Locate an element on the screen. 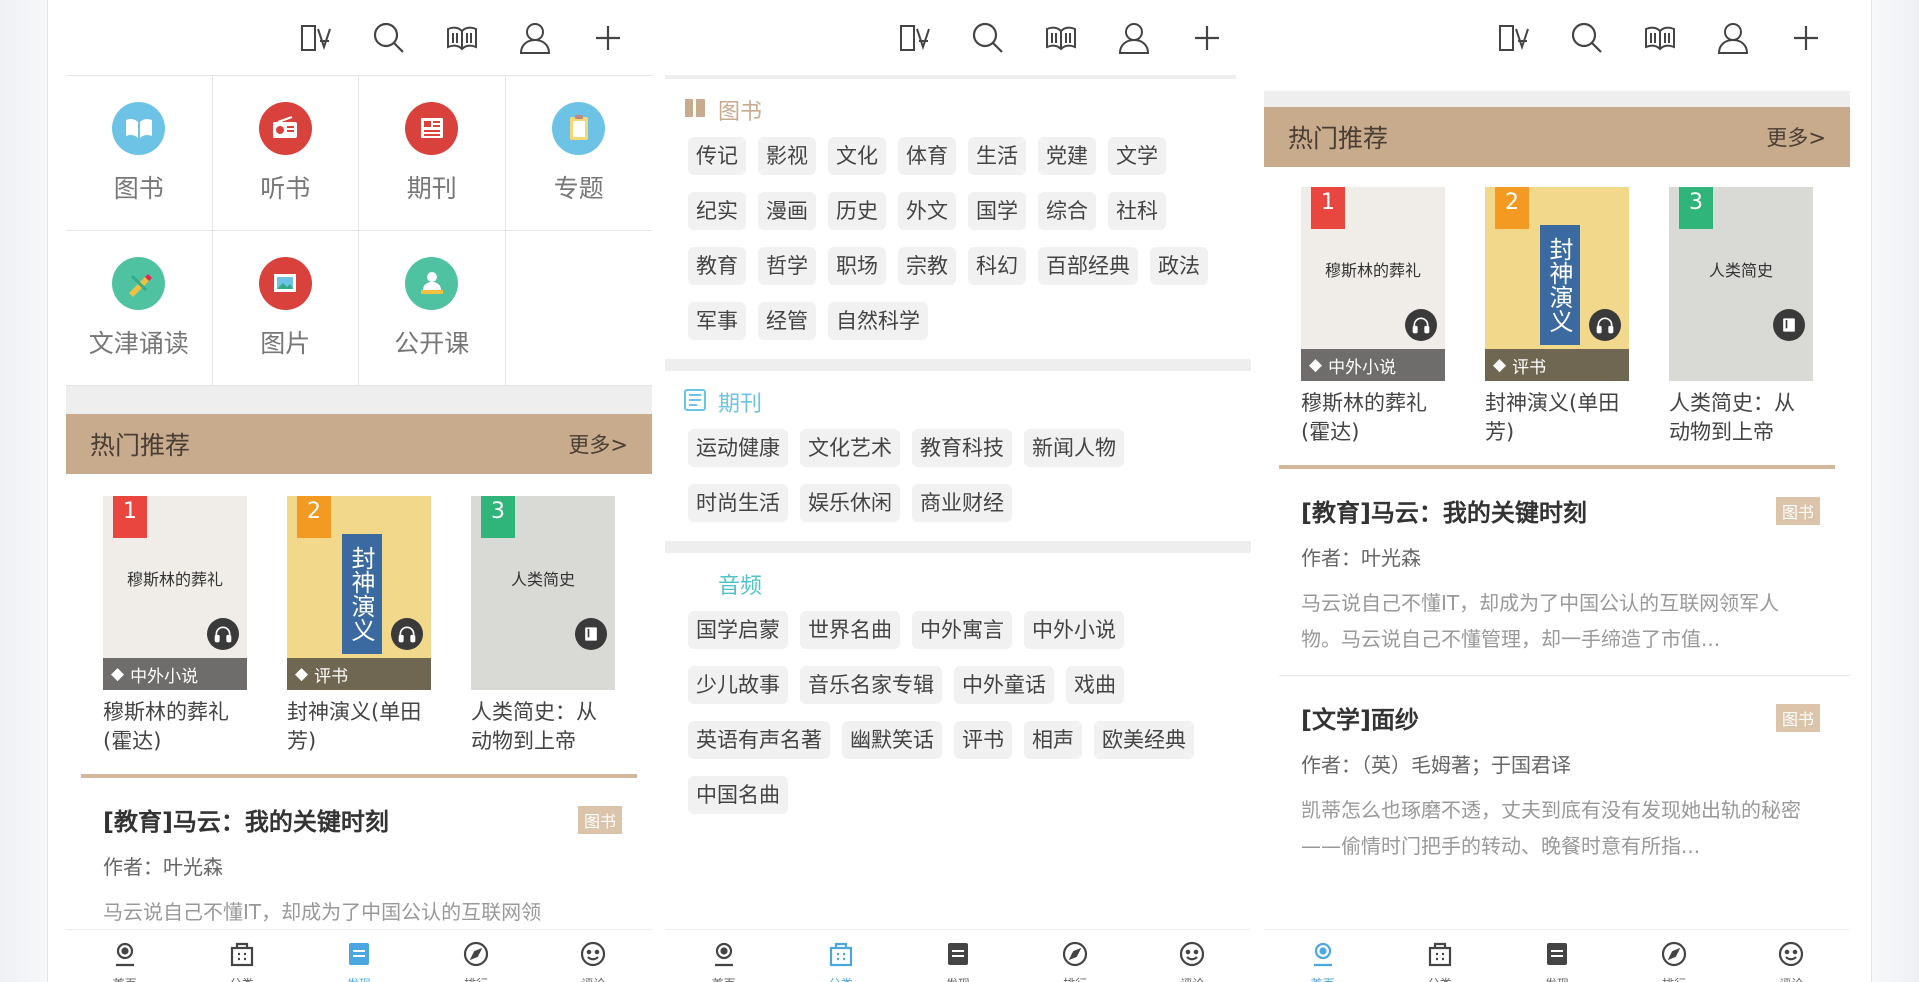 The image size is (1919, 982). category-tag: 纪实 is located at coordinates (717, 211).